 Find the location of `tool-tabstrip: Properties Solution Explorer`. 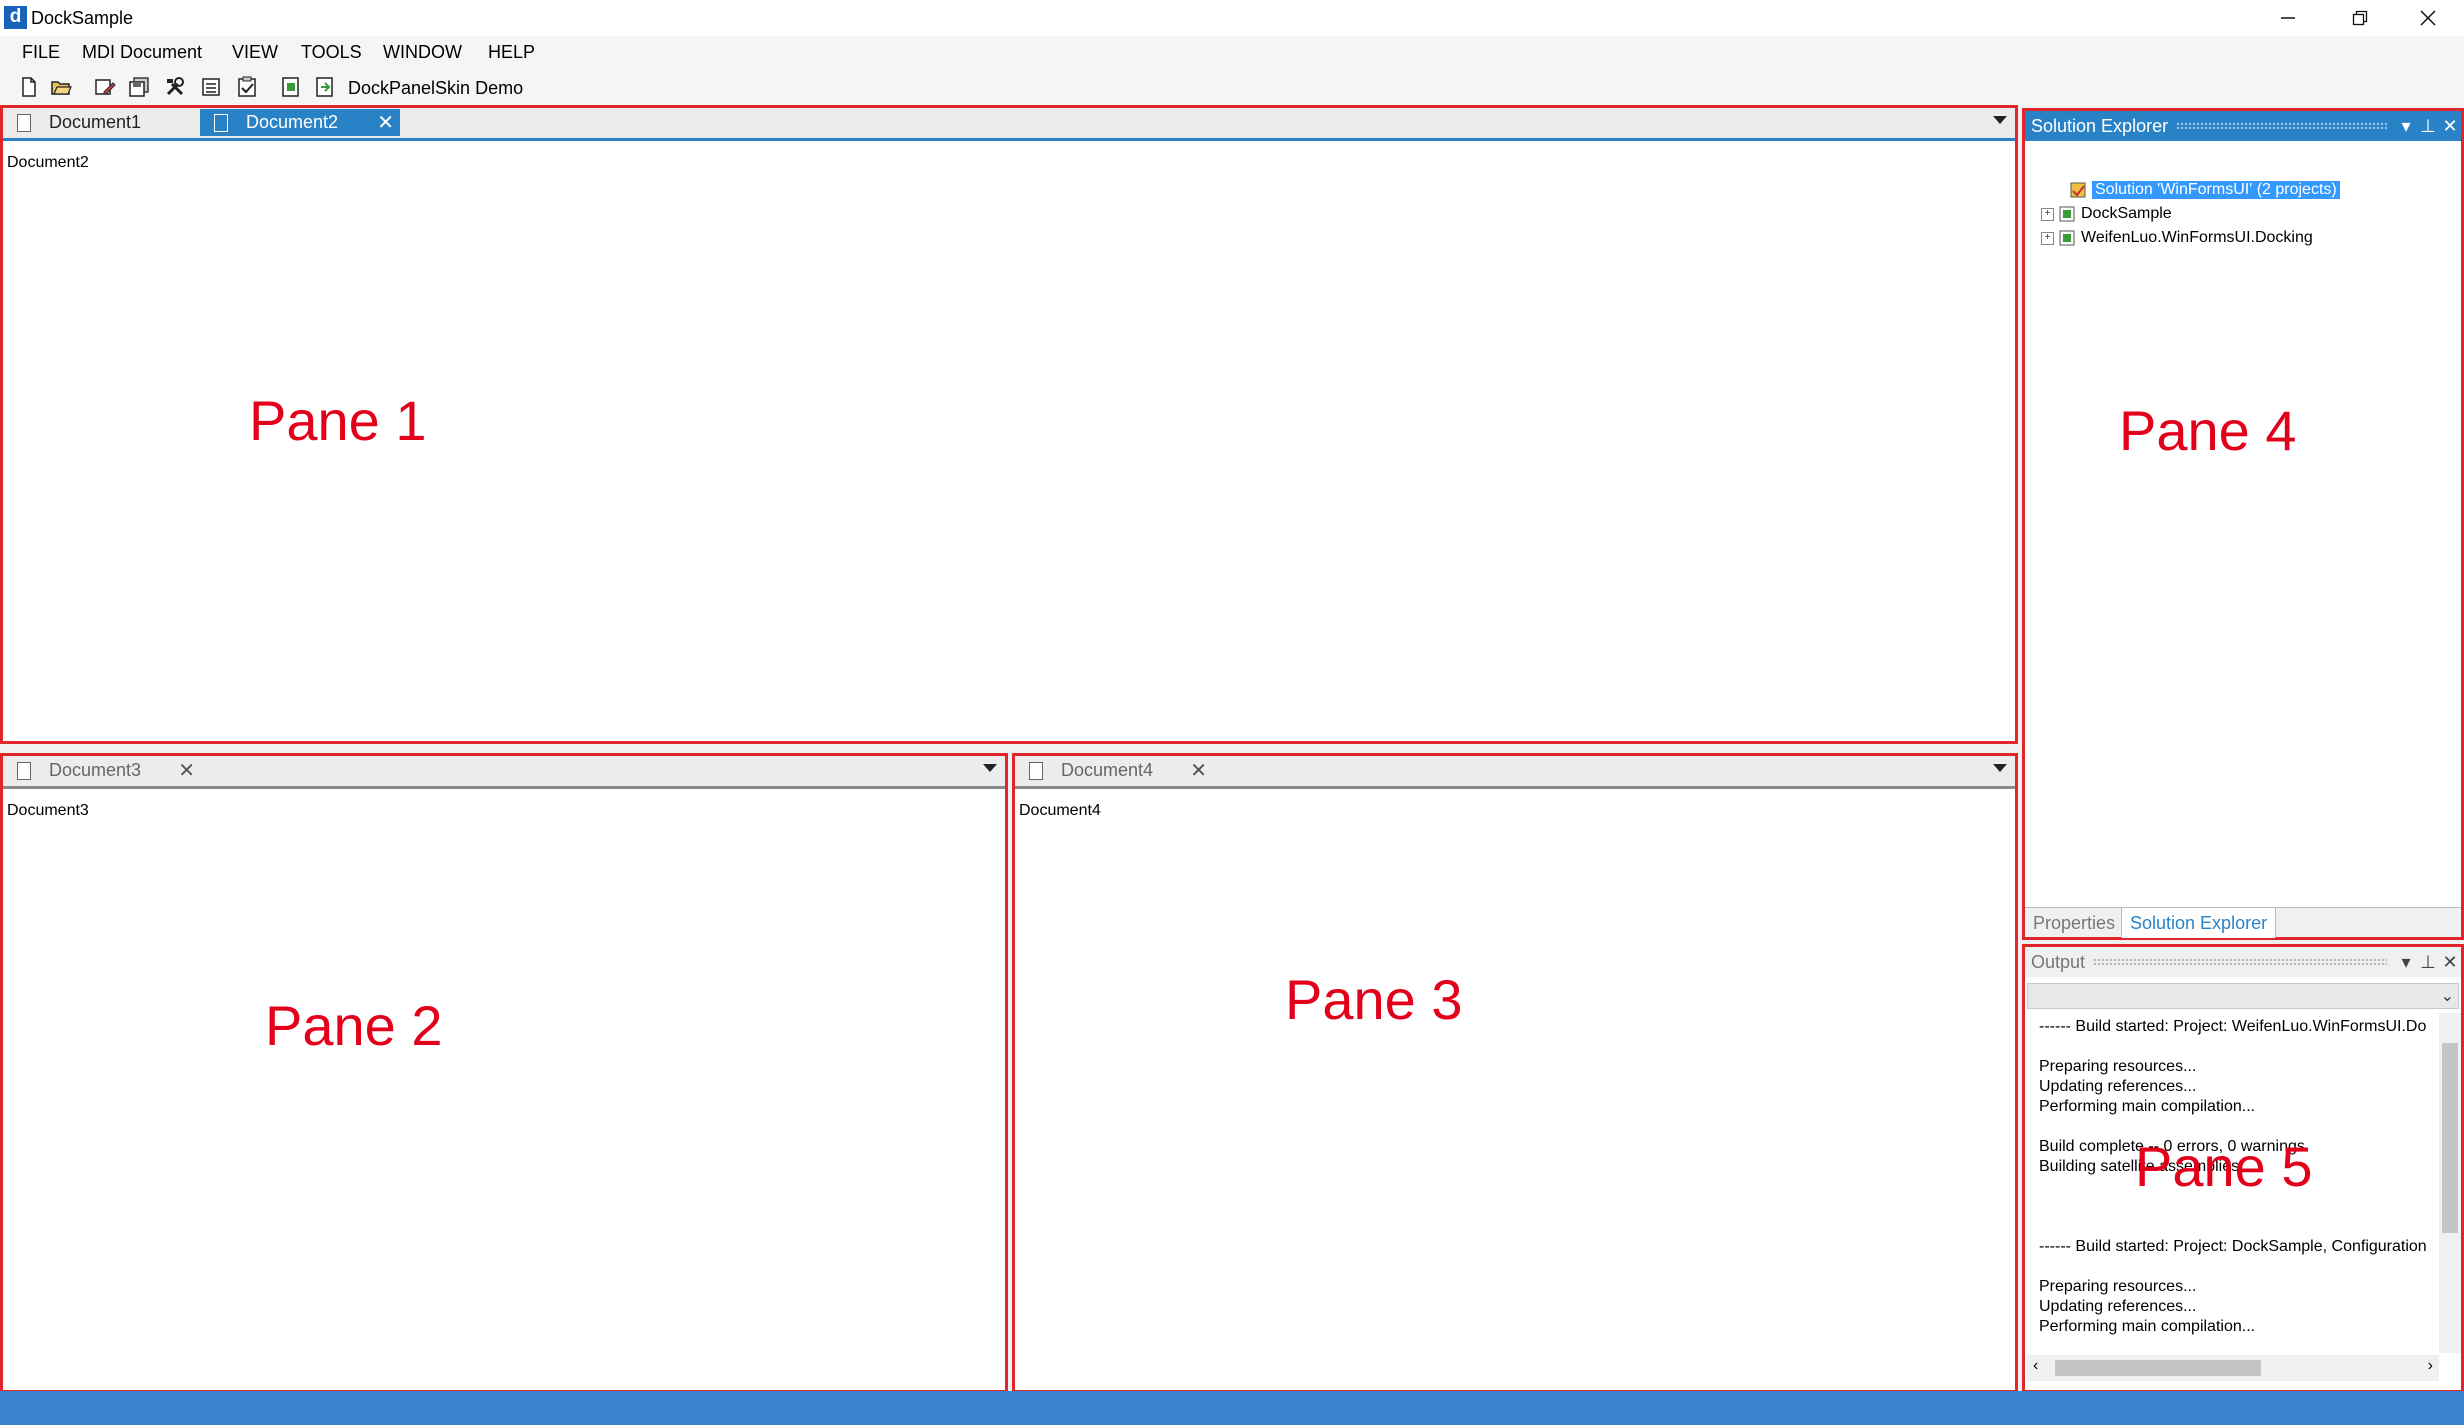

tool-tabstrip: Properties Solution Explorer is located at coordinates (2243, 922).